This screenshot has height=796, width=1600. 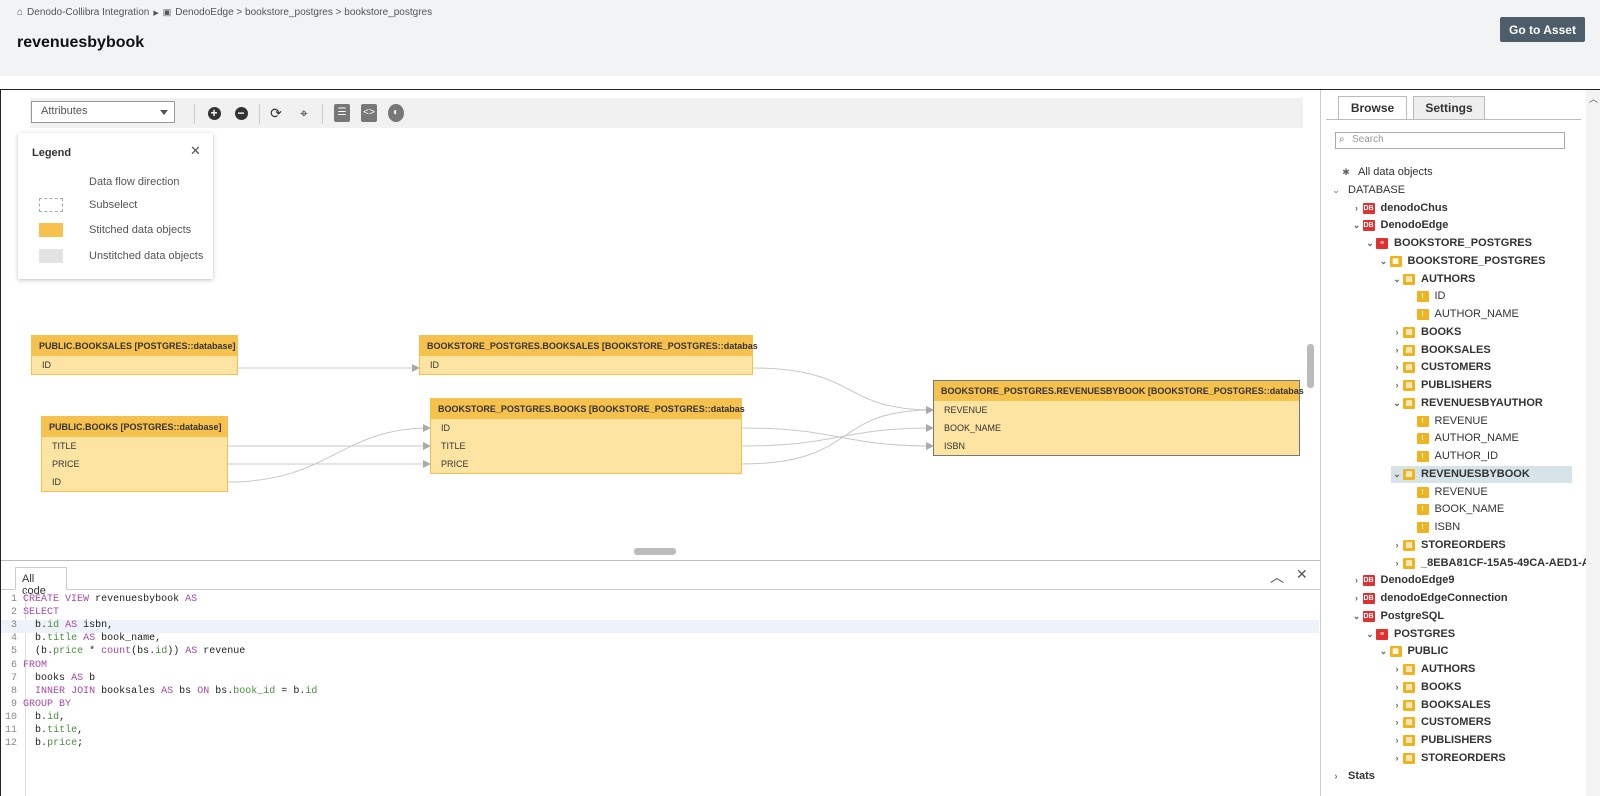 What do you see at coordinates (1593, 443) in the screenshot?
I see `page-scrollbar: ︿` at bounding box center [1593, 443].